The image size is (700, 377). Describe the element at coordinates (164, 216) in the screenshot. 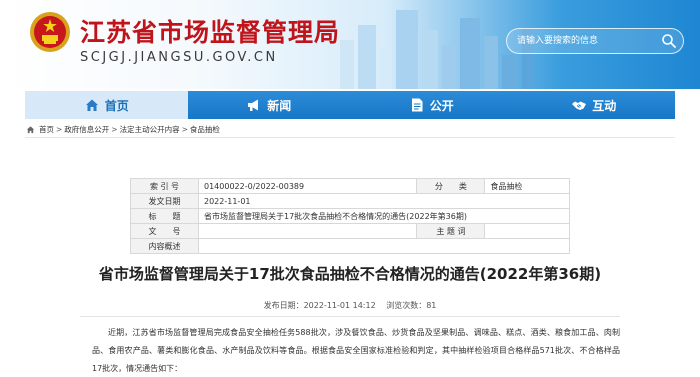

I see `title-label: 标 题` at that location.